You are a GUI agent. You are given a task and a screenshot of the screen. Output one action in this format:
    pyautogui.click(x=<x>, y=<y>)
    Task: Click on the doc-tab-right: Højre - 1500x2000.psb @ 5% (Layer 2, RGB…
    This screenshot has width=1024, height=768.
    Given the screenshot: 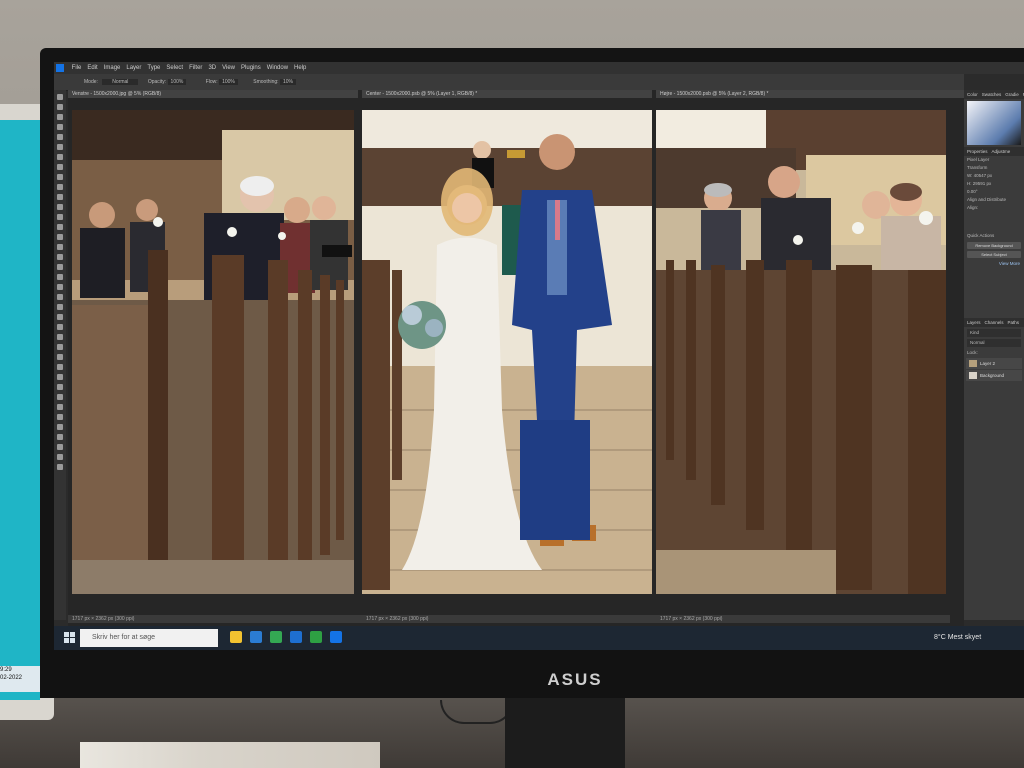 What is the action you would take?
    pyautogui.click(x=810, y=94)
    